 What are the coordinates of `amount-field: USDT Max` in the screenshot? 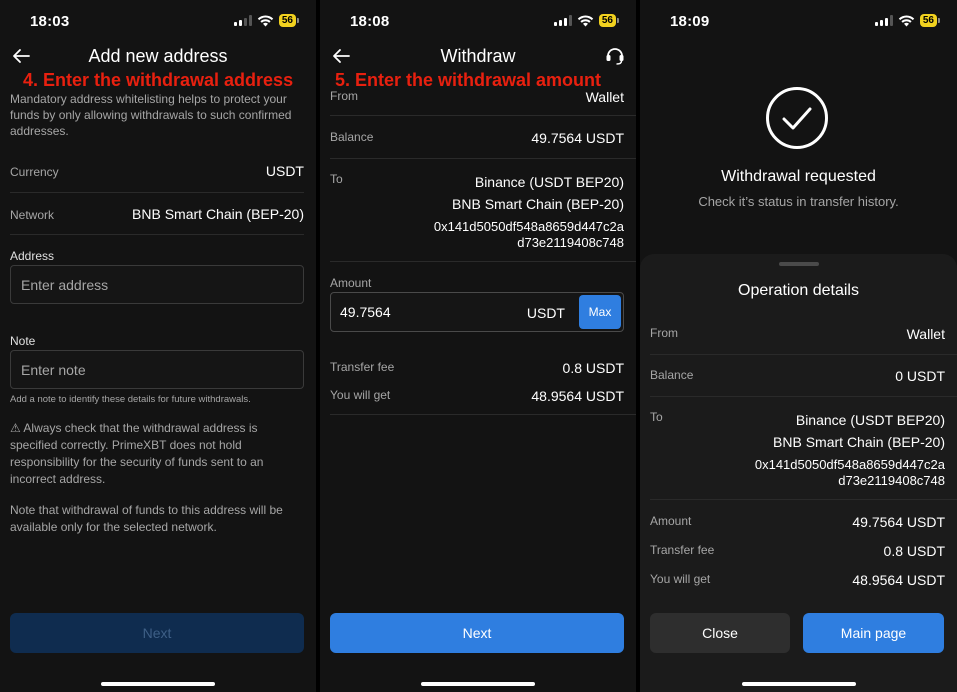 It's located at (477, 312).